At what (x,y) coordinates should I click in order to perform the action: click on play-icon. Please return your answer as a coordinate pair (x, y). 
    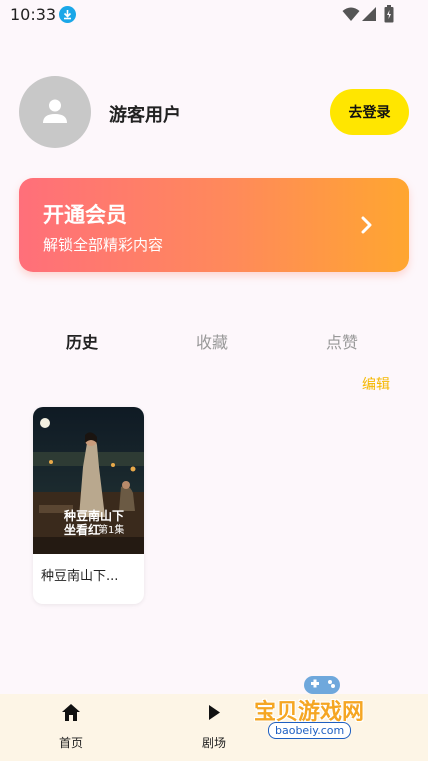
    Looking at the image, I should click on (214, 712).